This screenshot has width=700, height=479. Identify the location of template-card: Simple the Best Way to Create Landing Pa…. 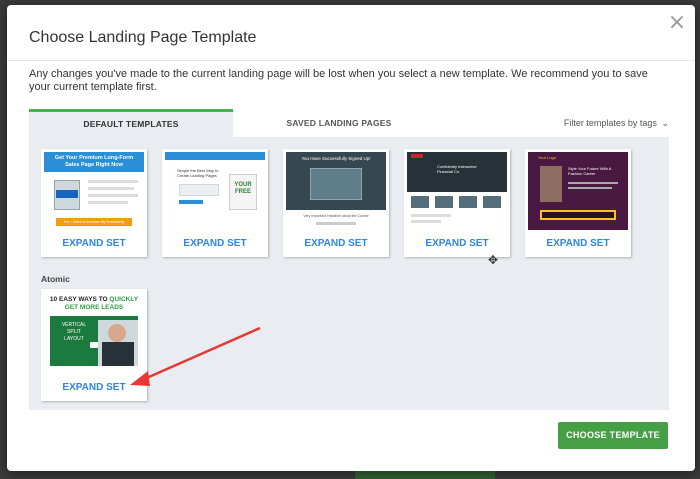
(215, 203).